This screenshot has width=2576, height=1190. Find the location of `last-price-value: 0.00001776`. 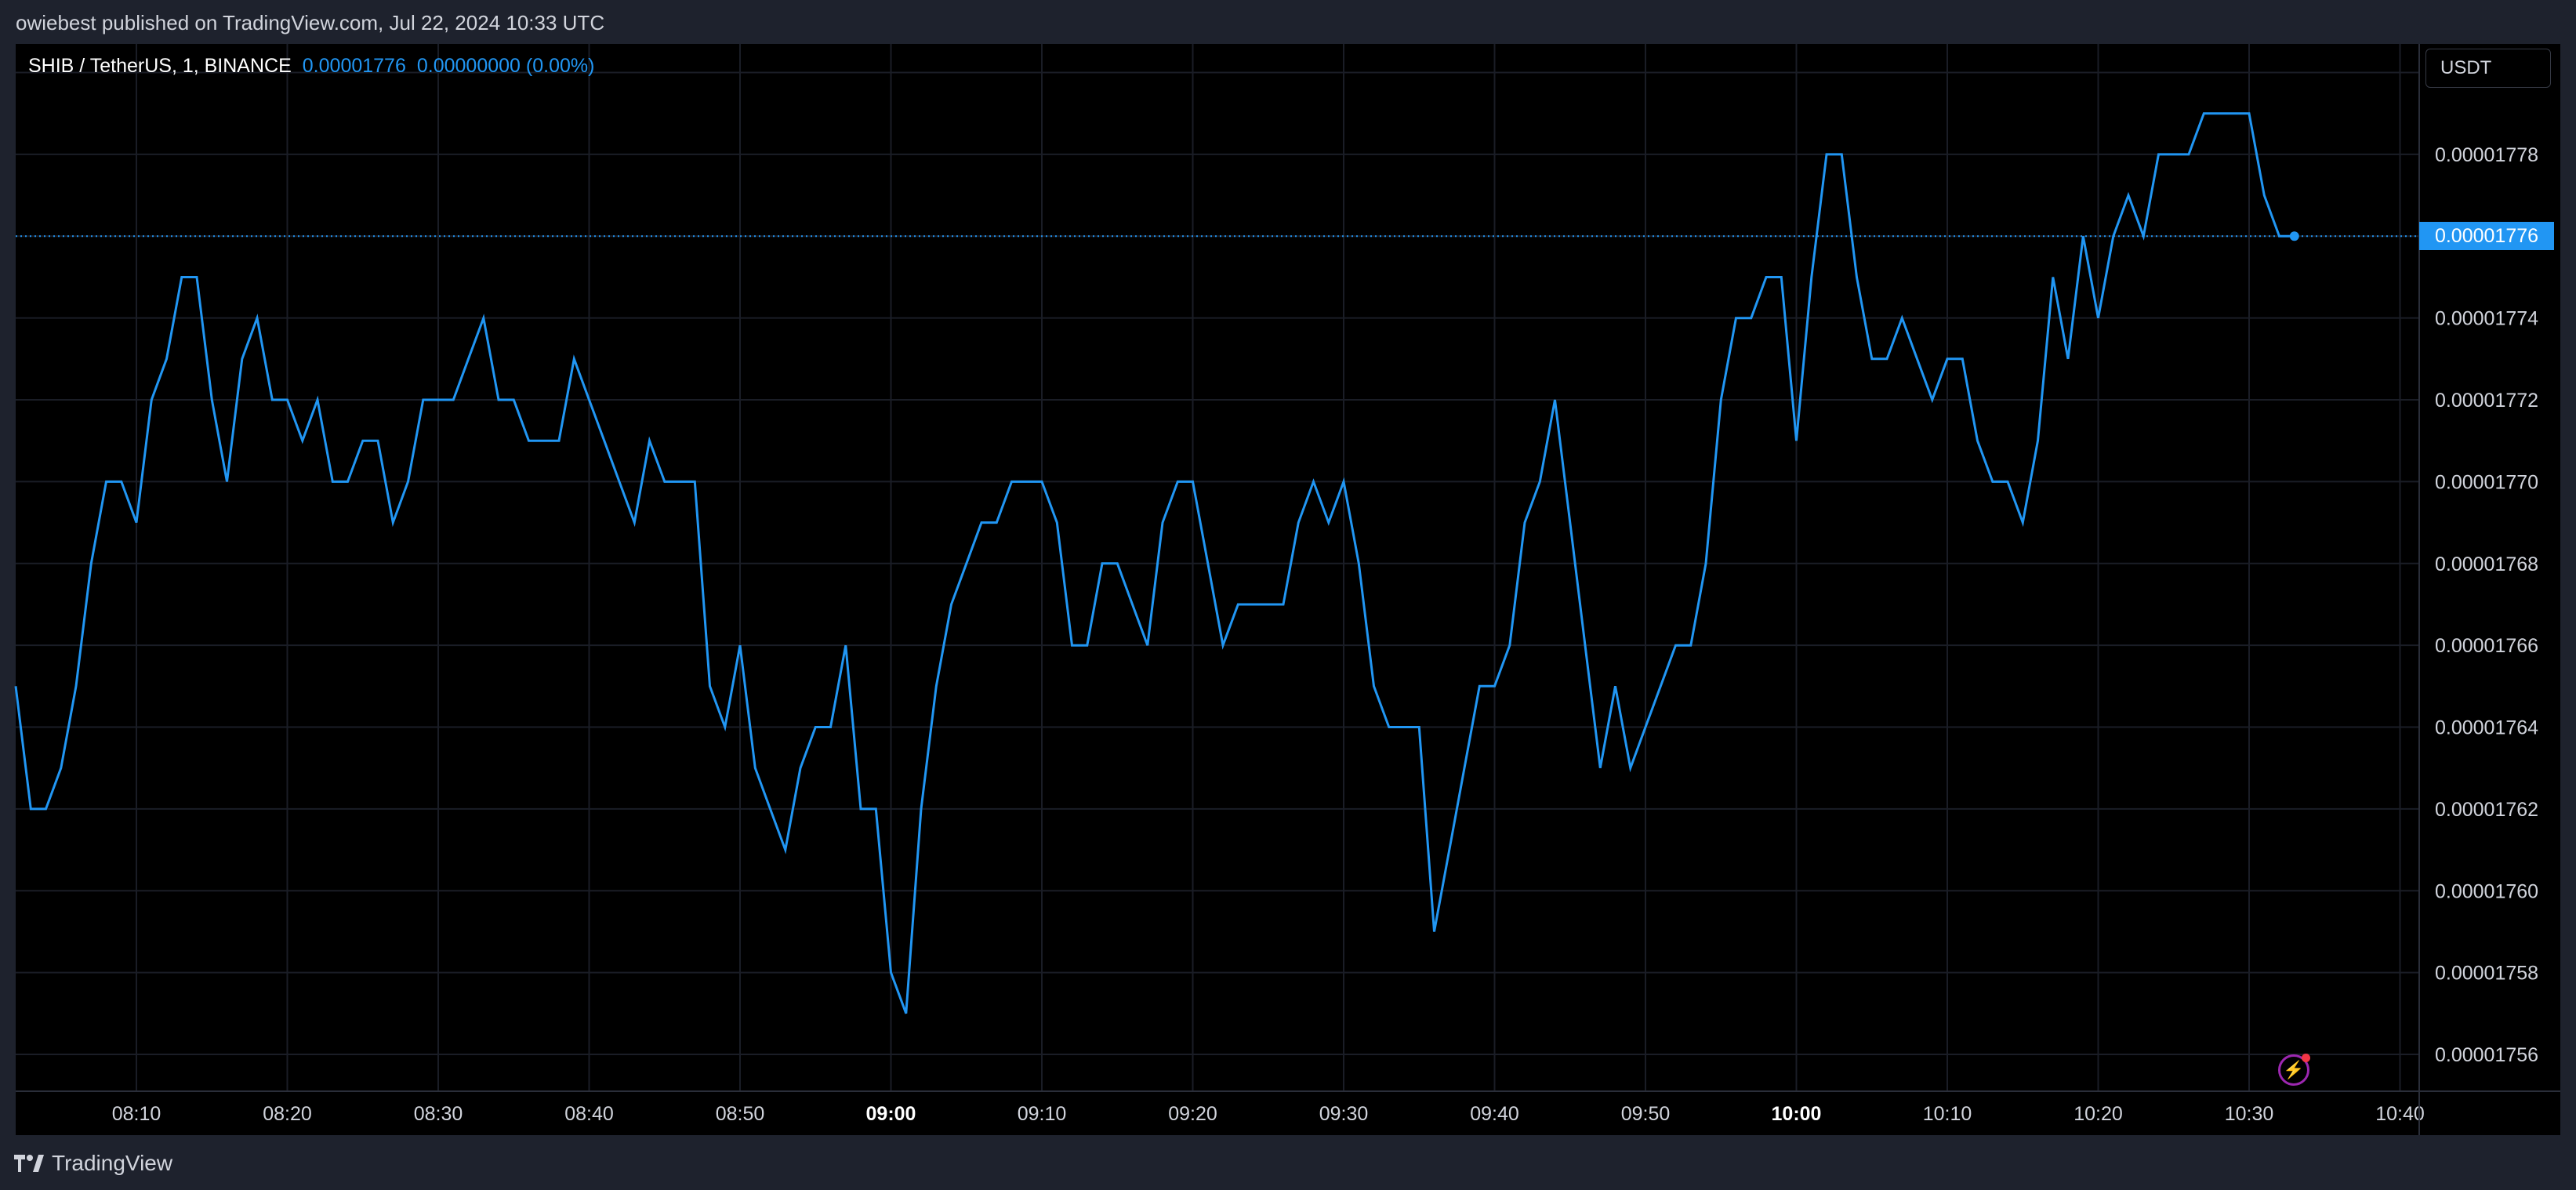

last-price-value: 0.00001776 is located at coordinates (354, 66).